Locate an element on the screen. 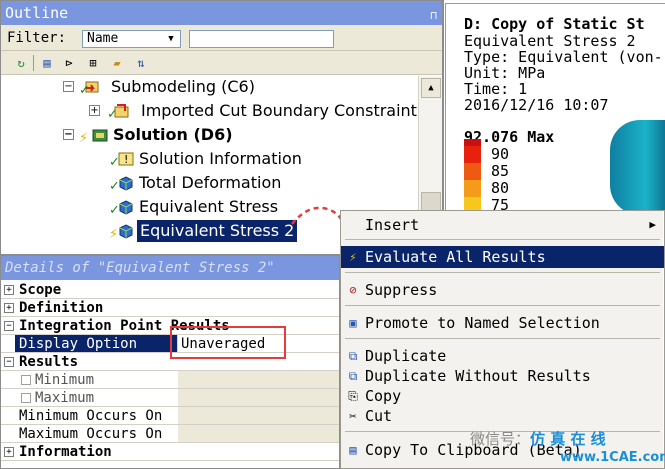  outline-title-bar: Outline ⊓ is located at coordinates (221, 13).